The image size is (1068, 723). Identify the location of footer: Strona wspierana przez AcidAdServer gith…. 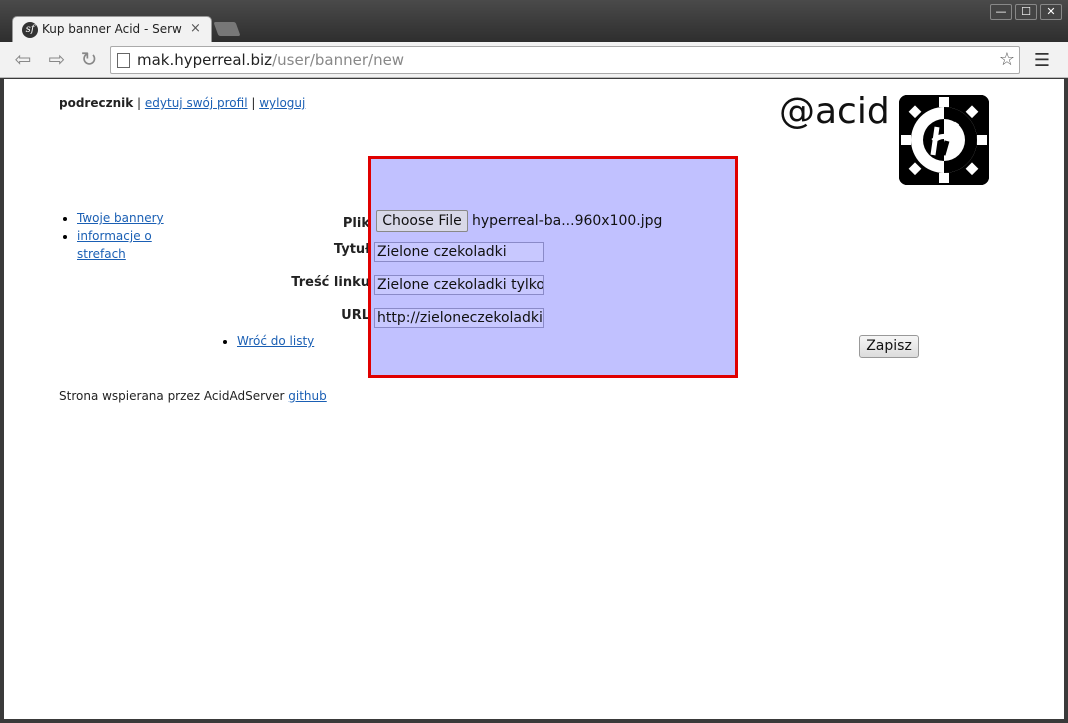
(193, 396).